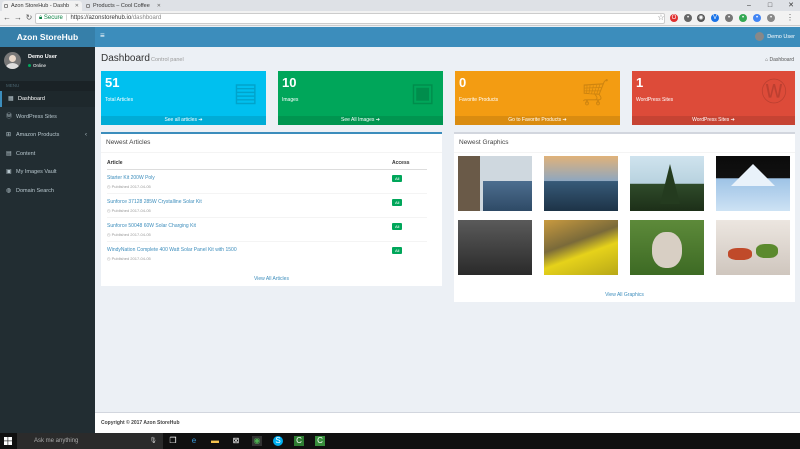 The height and width of the screenshot is (449, 800). Describe the element at coordinates (249, 226) in the screenshot. I see `article-link: Sunforce 50048 60W Solar Charging Kit` at that location.